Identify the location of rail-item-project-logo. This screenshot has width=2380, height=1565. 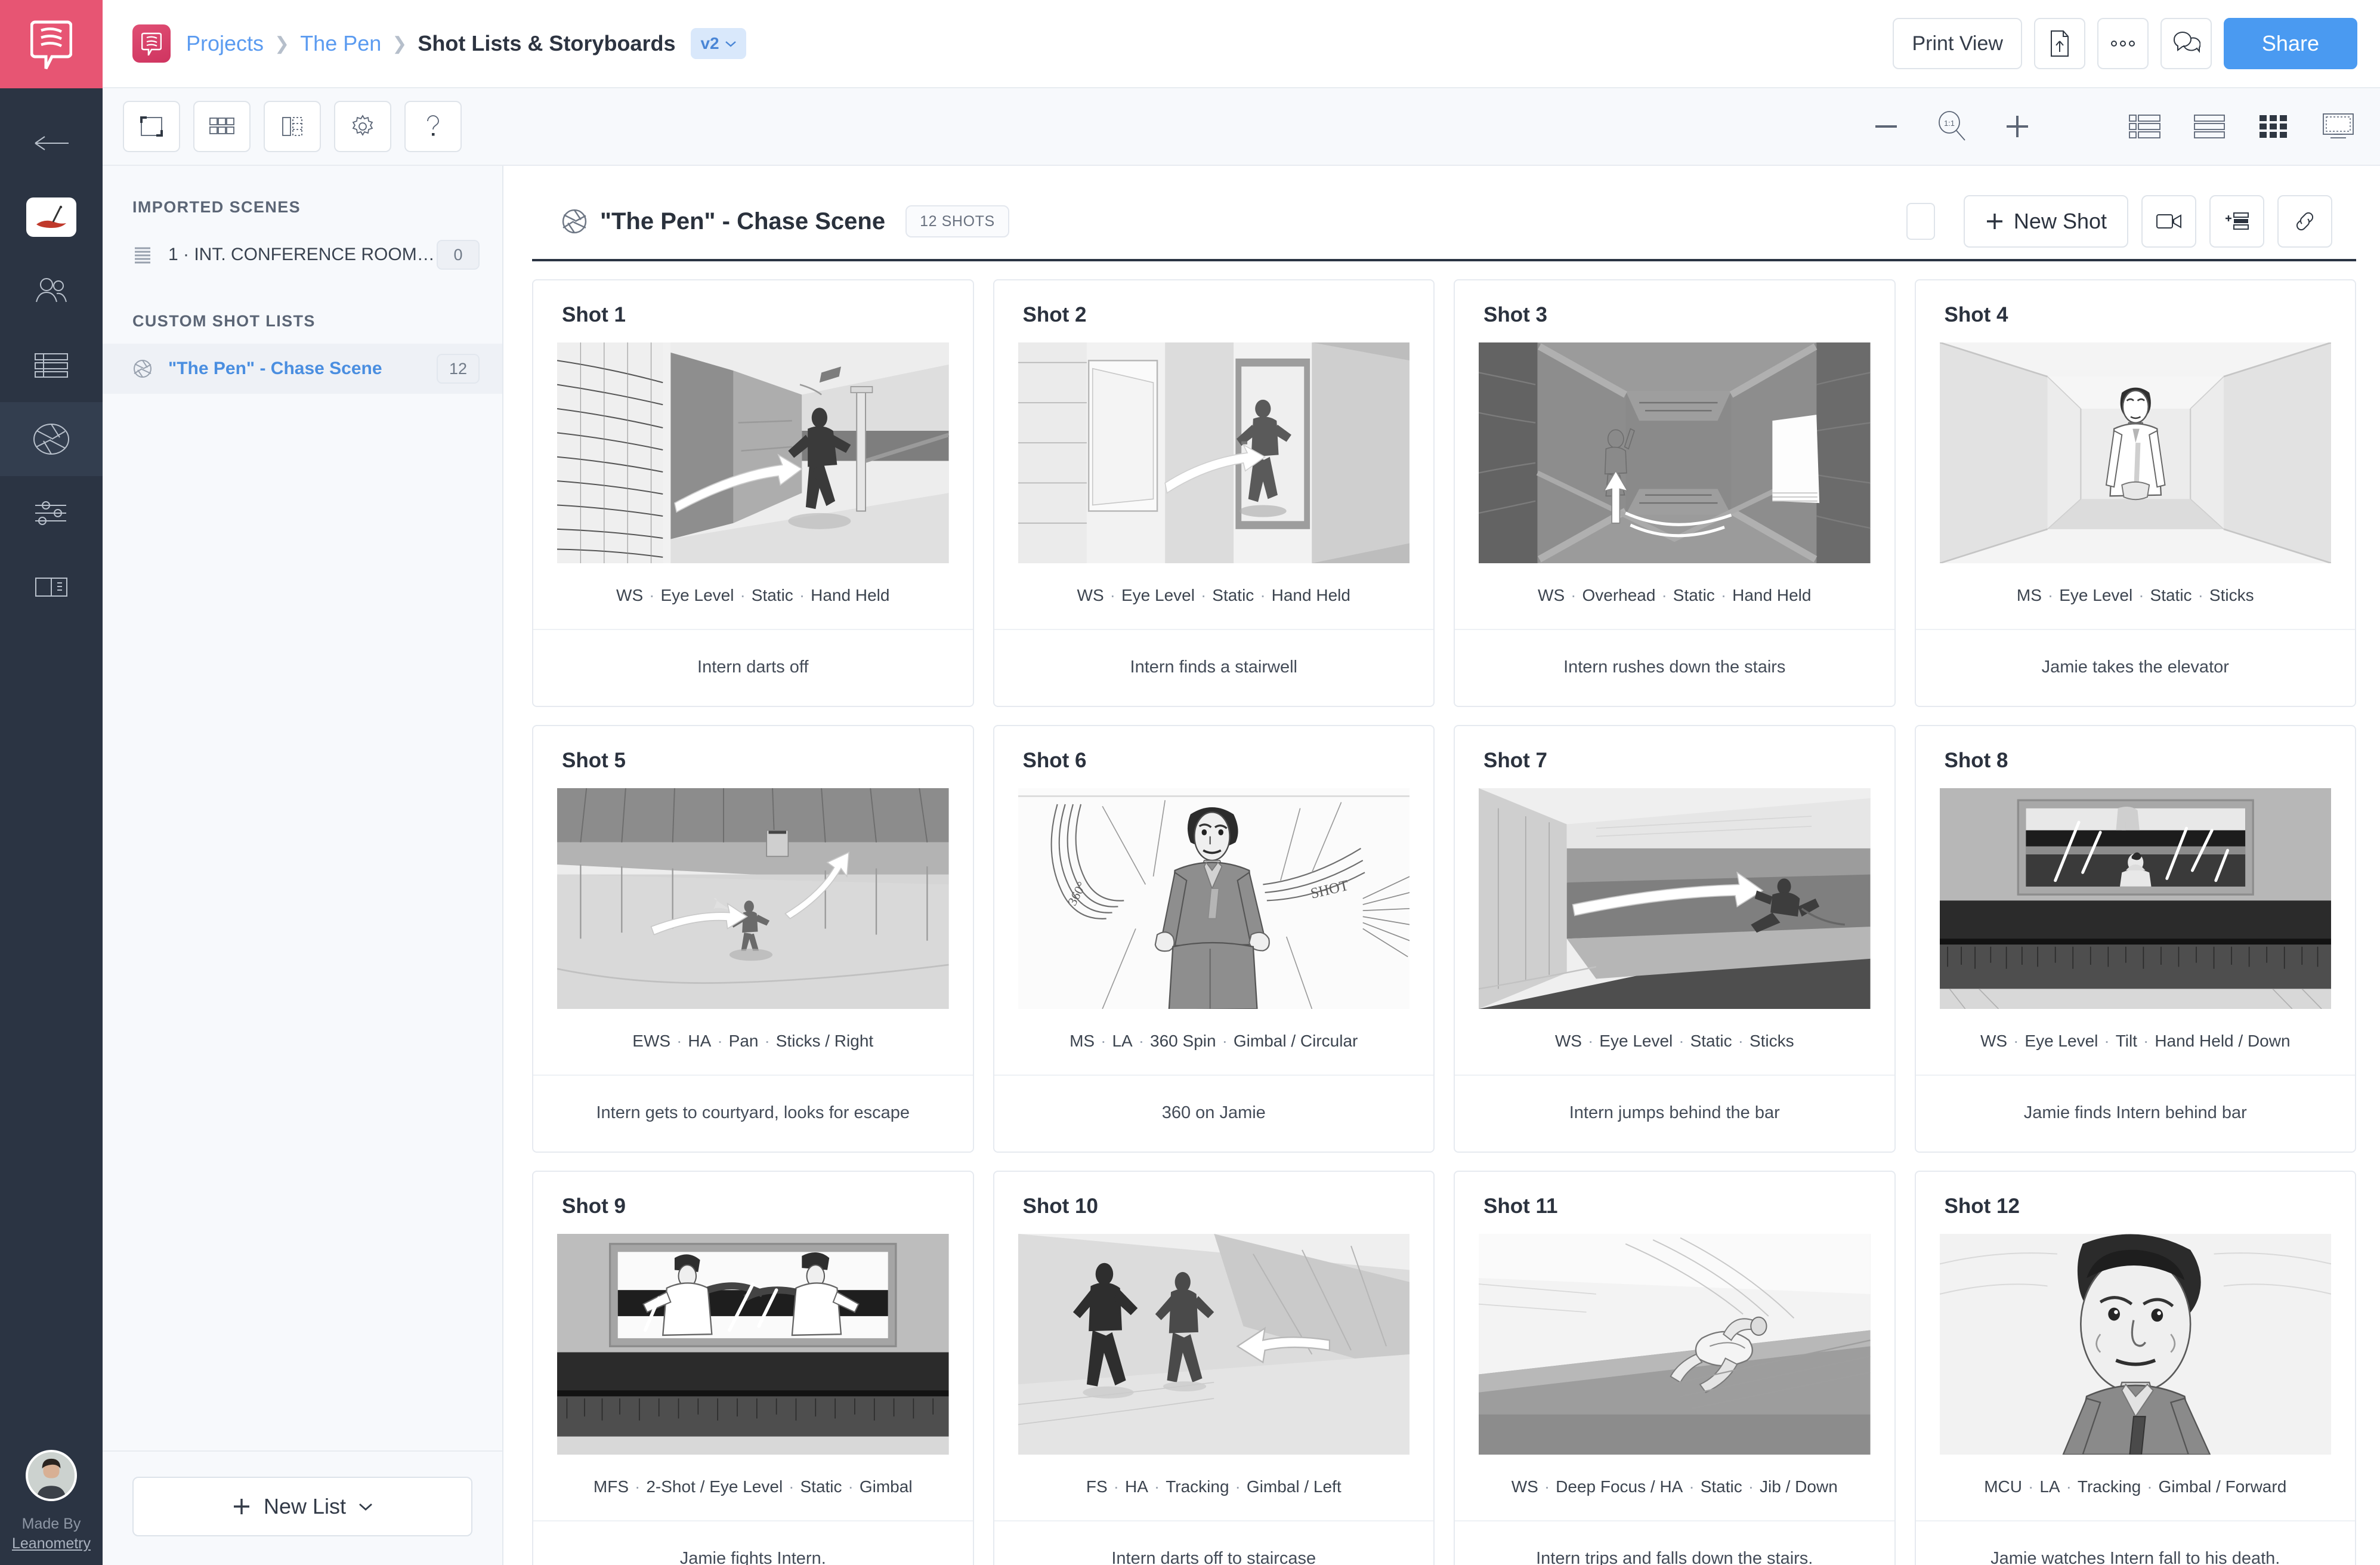
(51, 217).